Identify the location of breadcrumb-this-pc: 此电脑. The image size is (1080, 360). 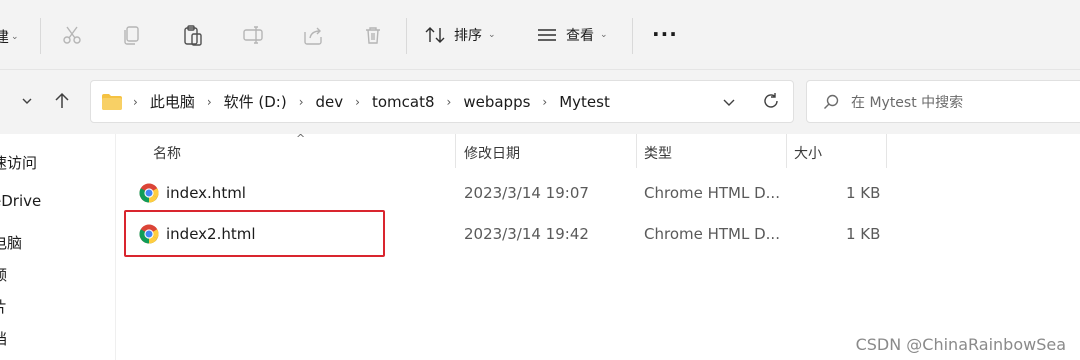
(172, 101).